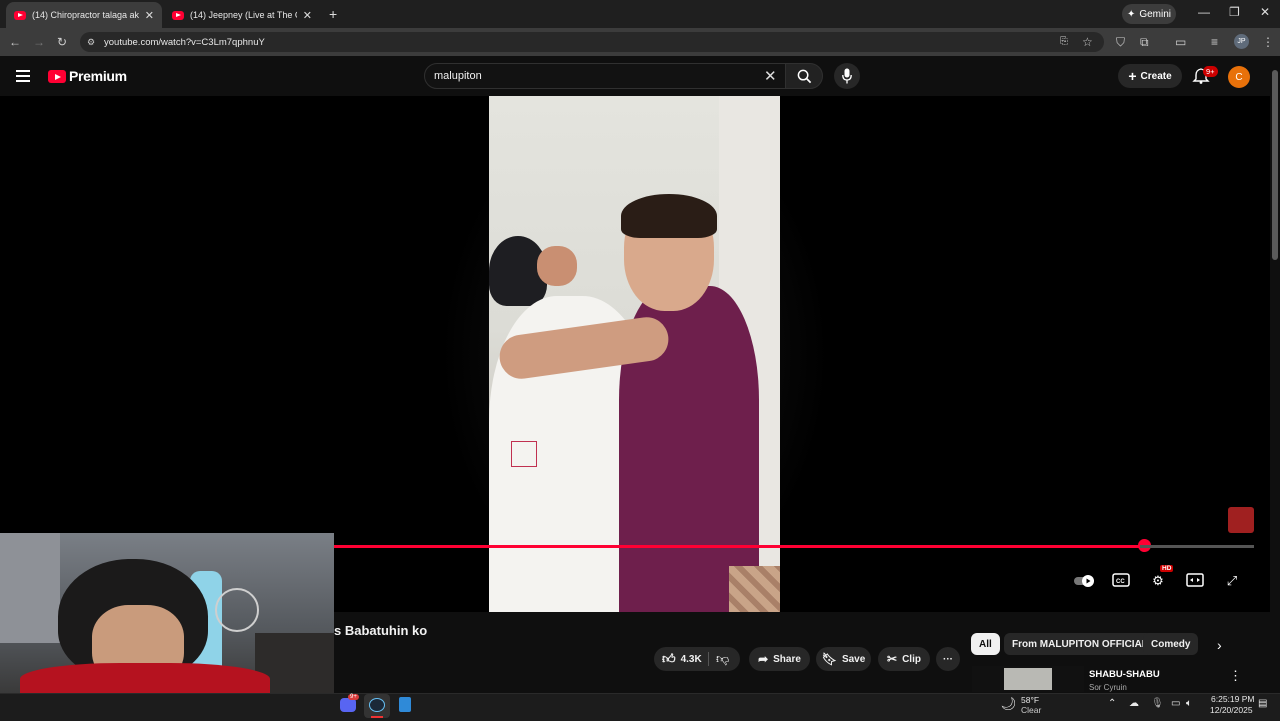 Image resolution: width=1280 pixels, height=721 pixels. I want to click on tray-chevron-up-icon: ⌃, so click(1112, 703).